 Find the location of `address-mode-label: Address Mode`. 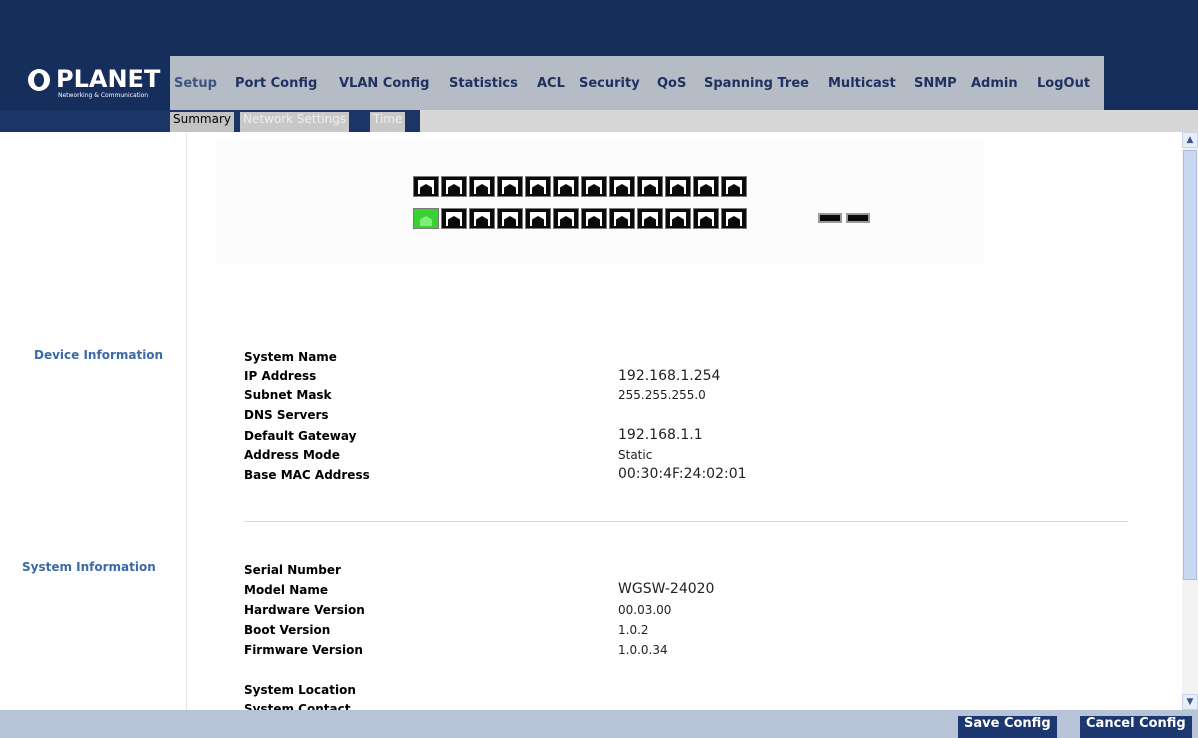

address-mode-label: Address Mode is located at coordinates (292, 455).